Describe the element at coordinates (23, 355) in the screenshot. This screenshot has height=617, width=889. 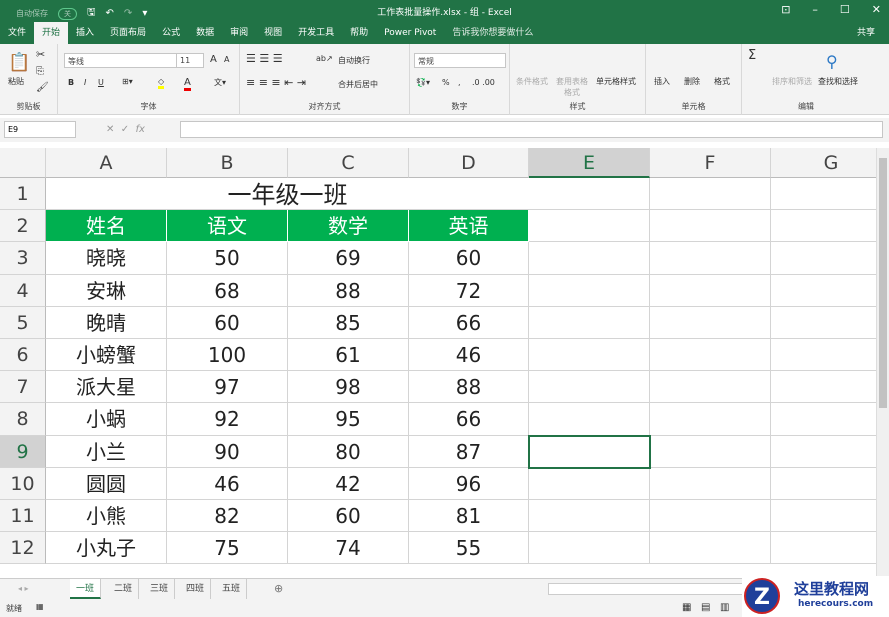
I see `row-header-6: 6` at that location.